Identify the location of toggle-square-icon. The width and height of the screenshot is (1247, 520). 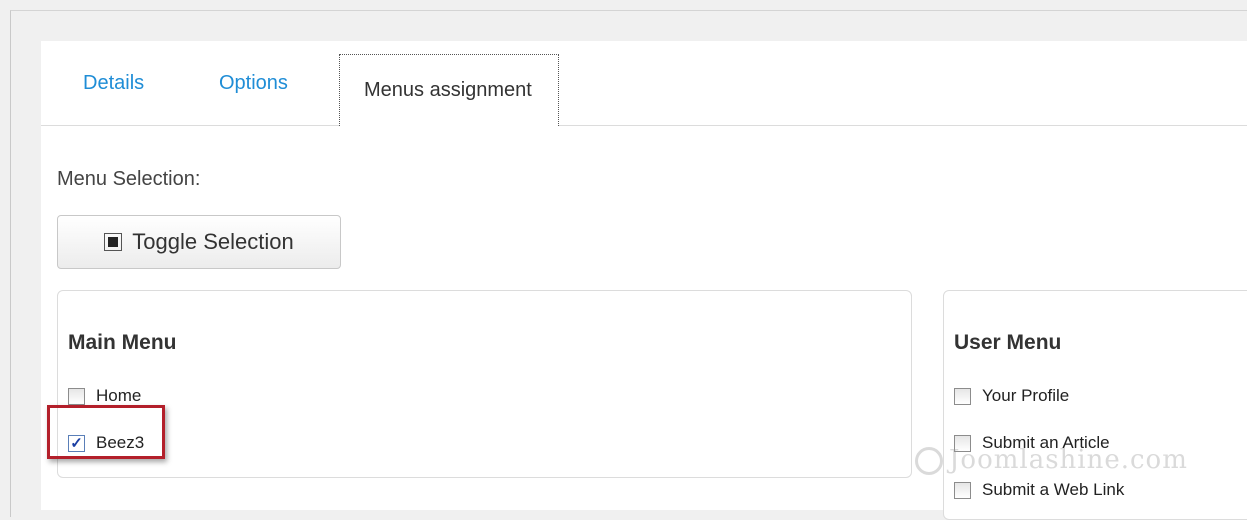
(113, 242).